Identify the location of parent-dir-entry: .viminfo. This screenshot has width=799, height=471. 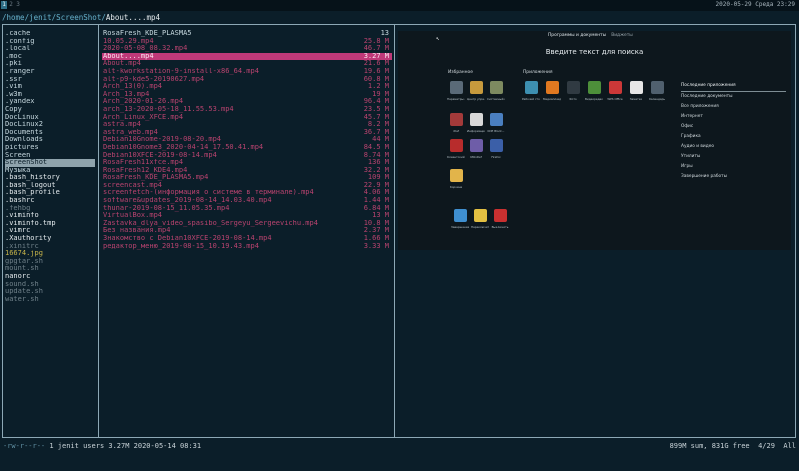
(50, 216).